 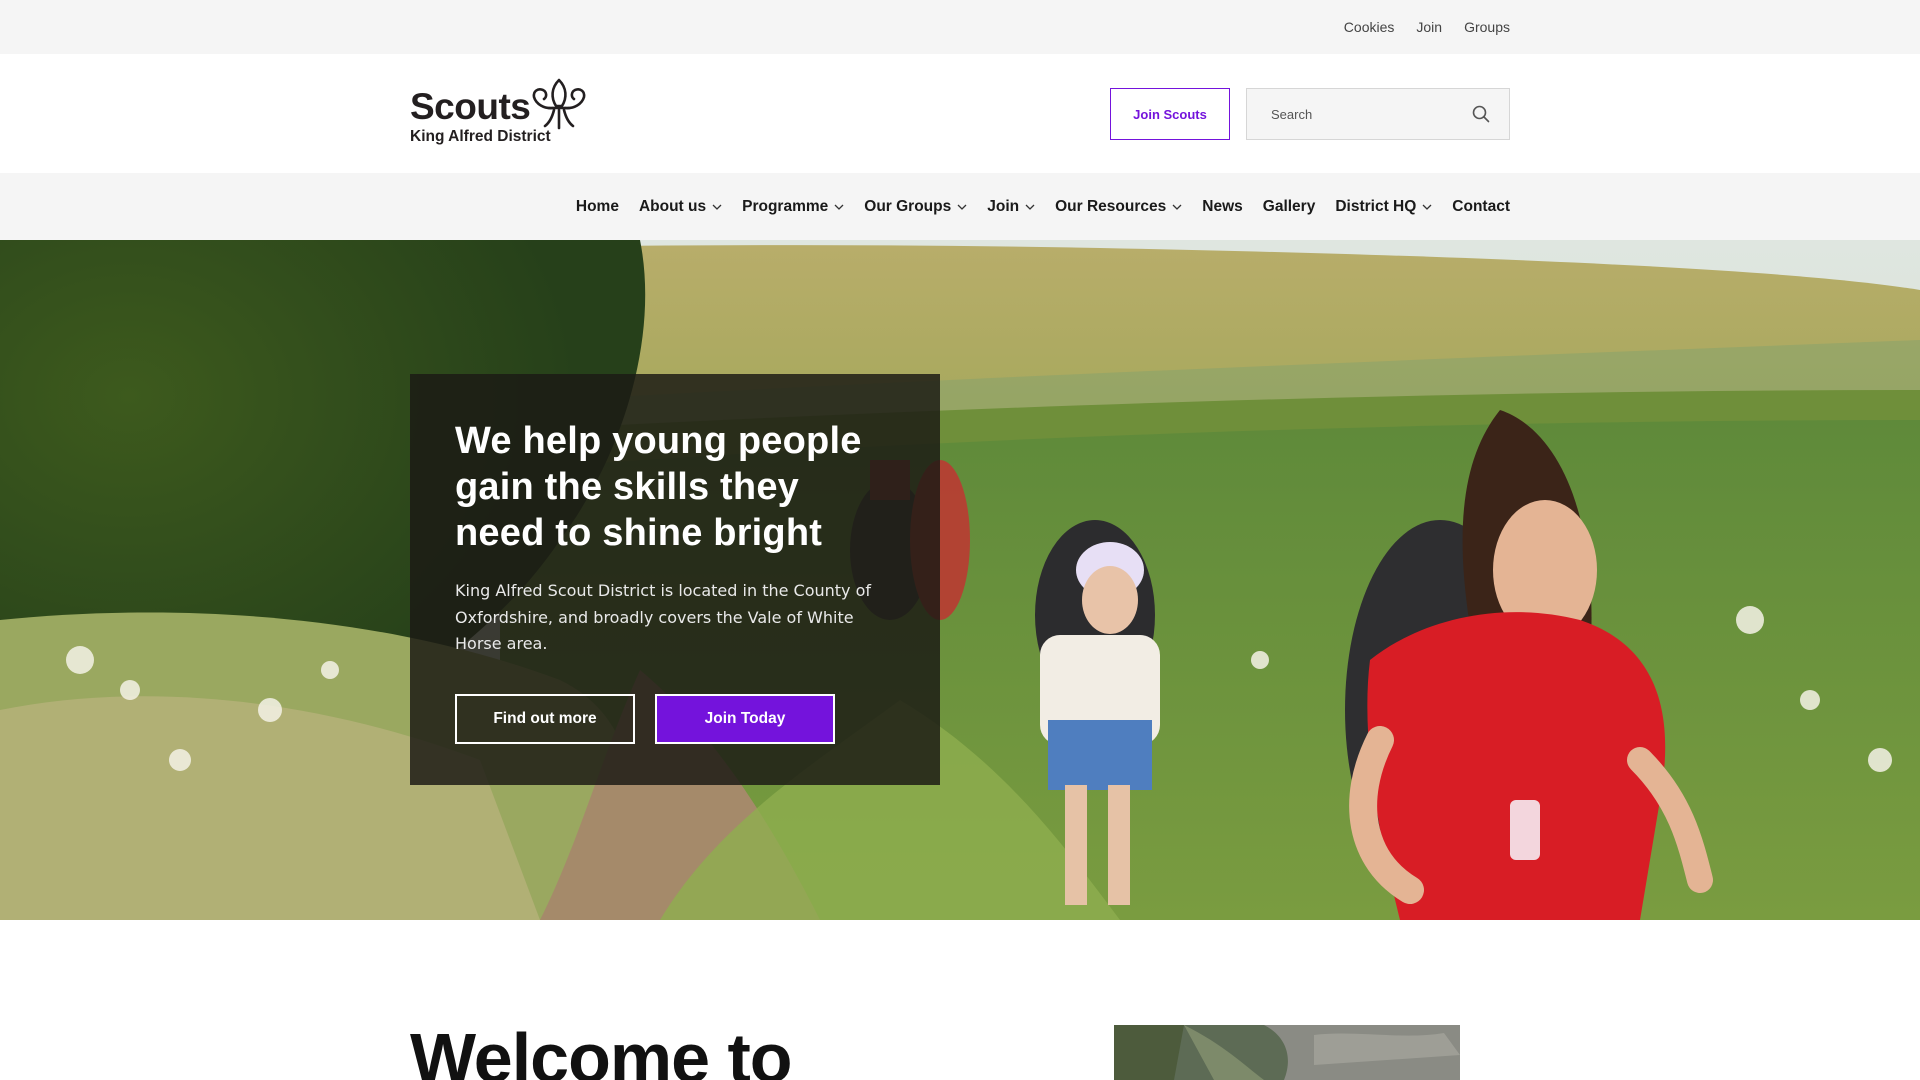 I want to click on nav-item-about-us: About us, so click(x=680, y=207).